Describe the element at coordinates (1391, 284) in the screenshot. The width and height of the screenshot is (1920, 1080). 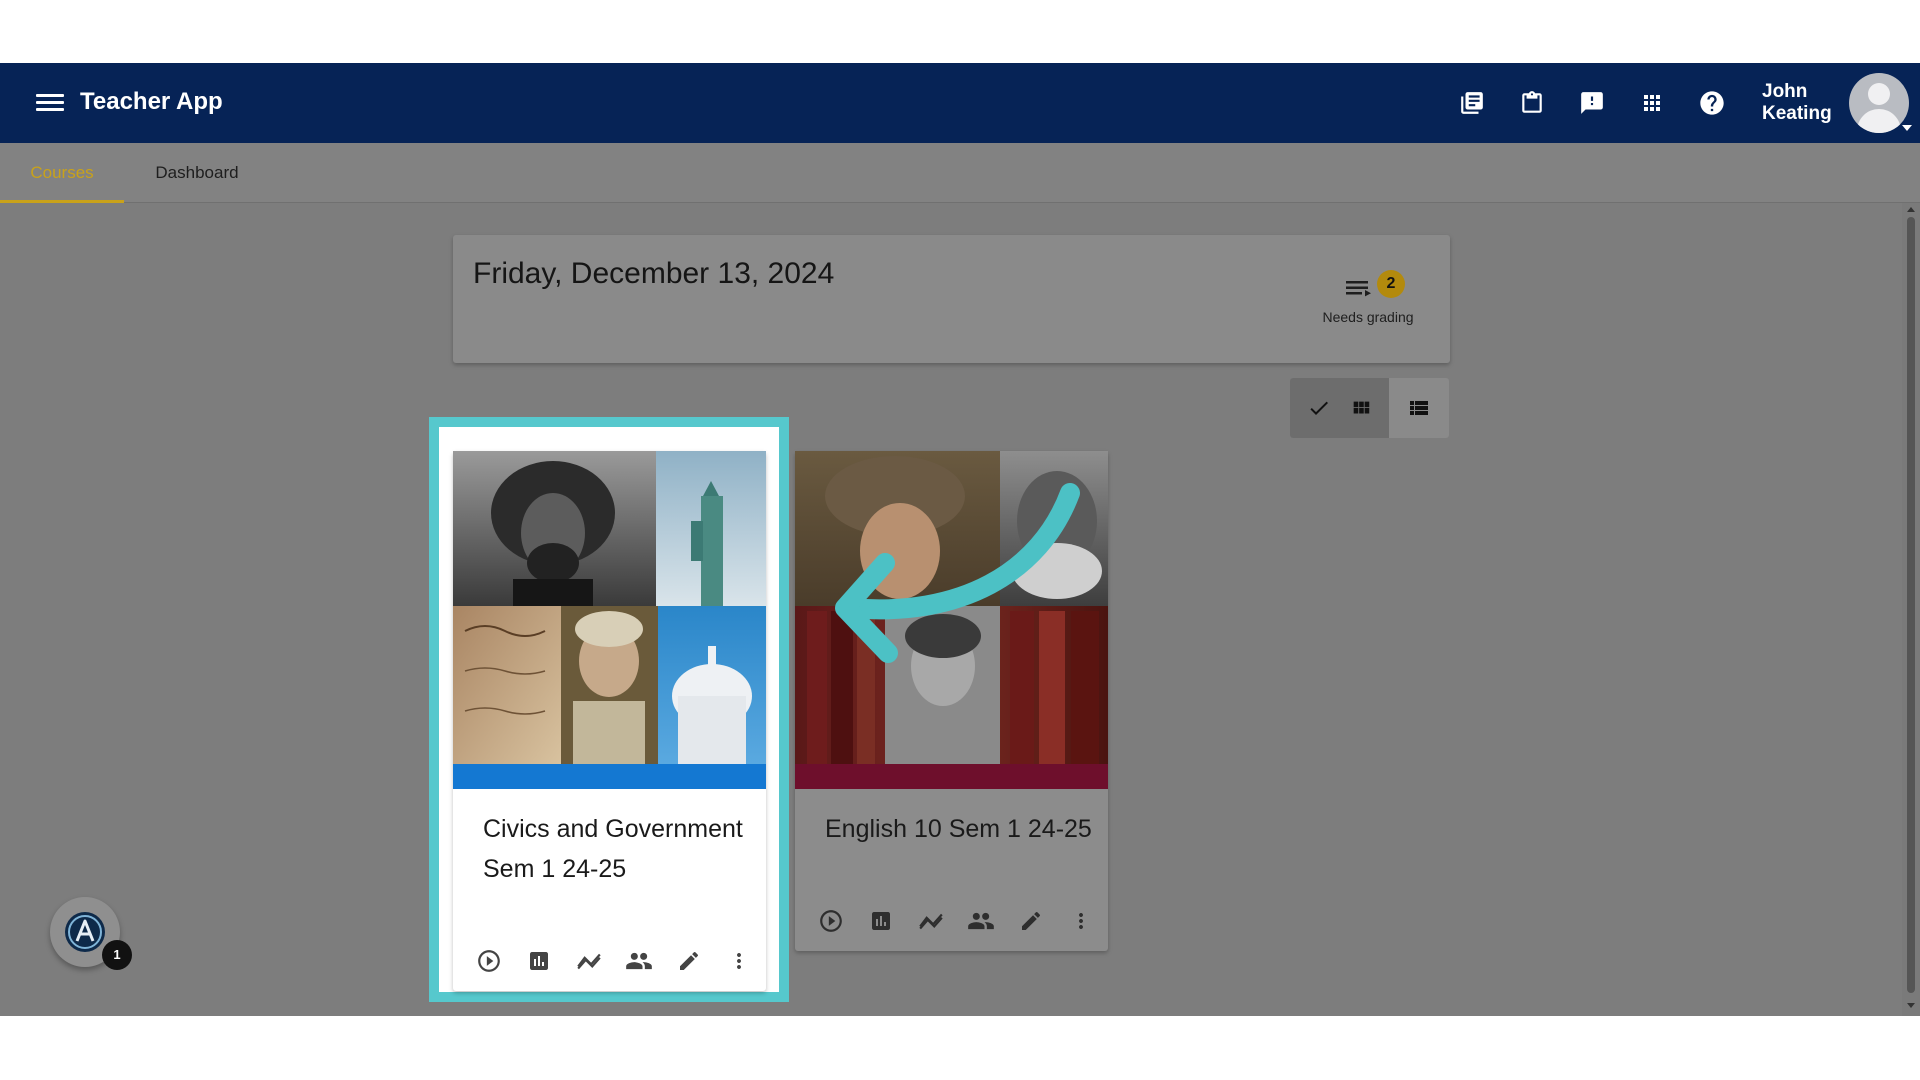
I see `needs-grading-count: 2` at that location.